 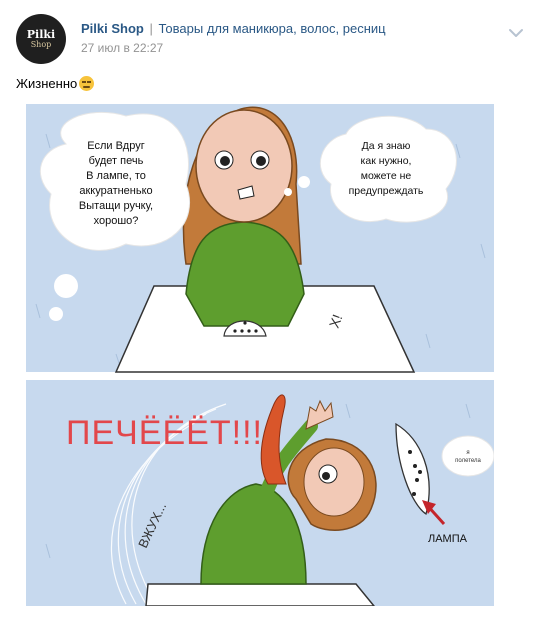 I want to click on bubble-left-line4: аккуратненько, so click(x=115, y=191).